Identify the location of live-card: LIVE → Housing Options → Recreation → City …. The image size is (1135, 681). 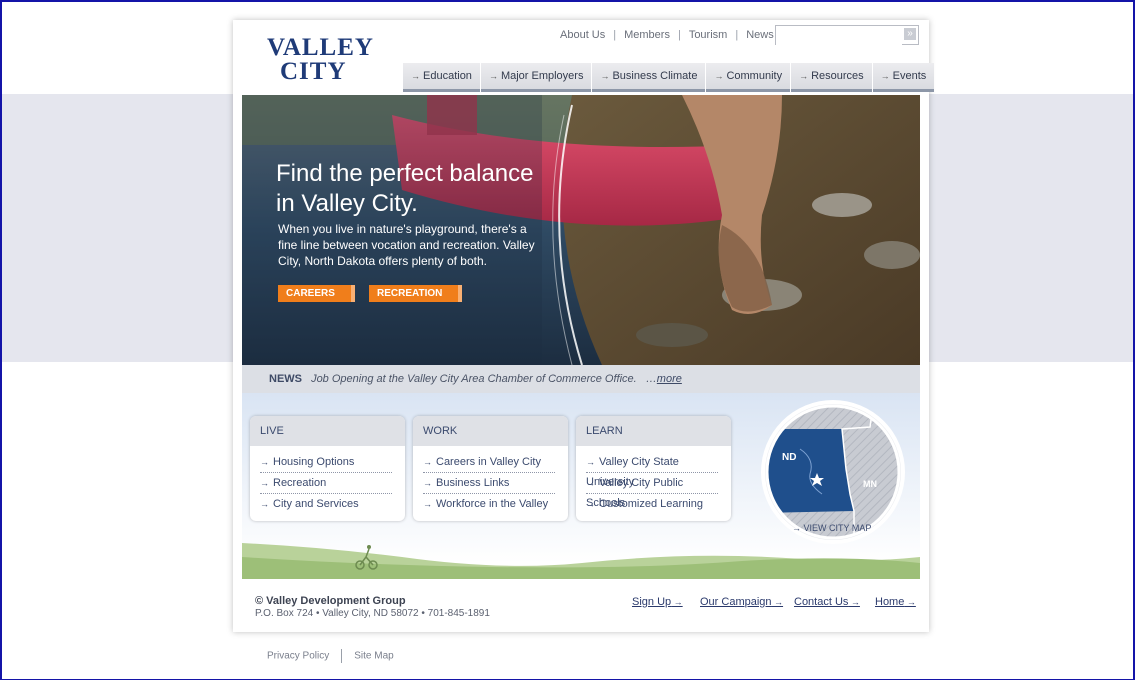
(327, 468).